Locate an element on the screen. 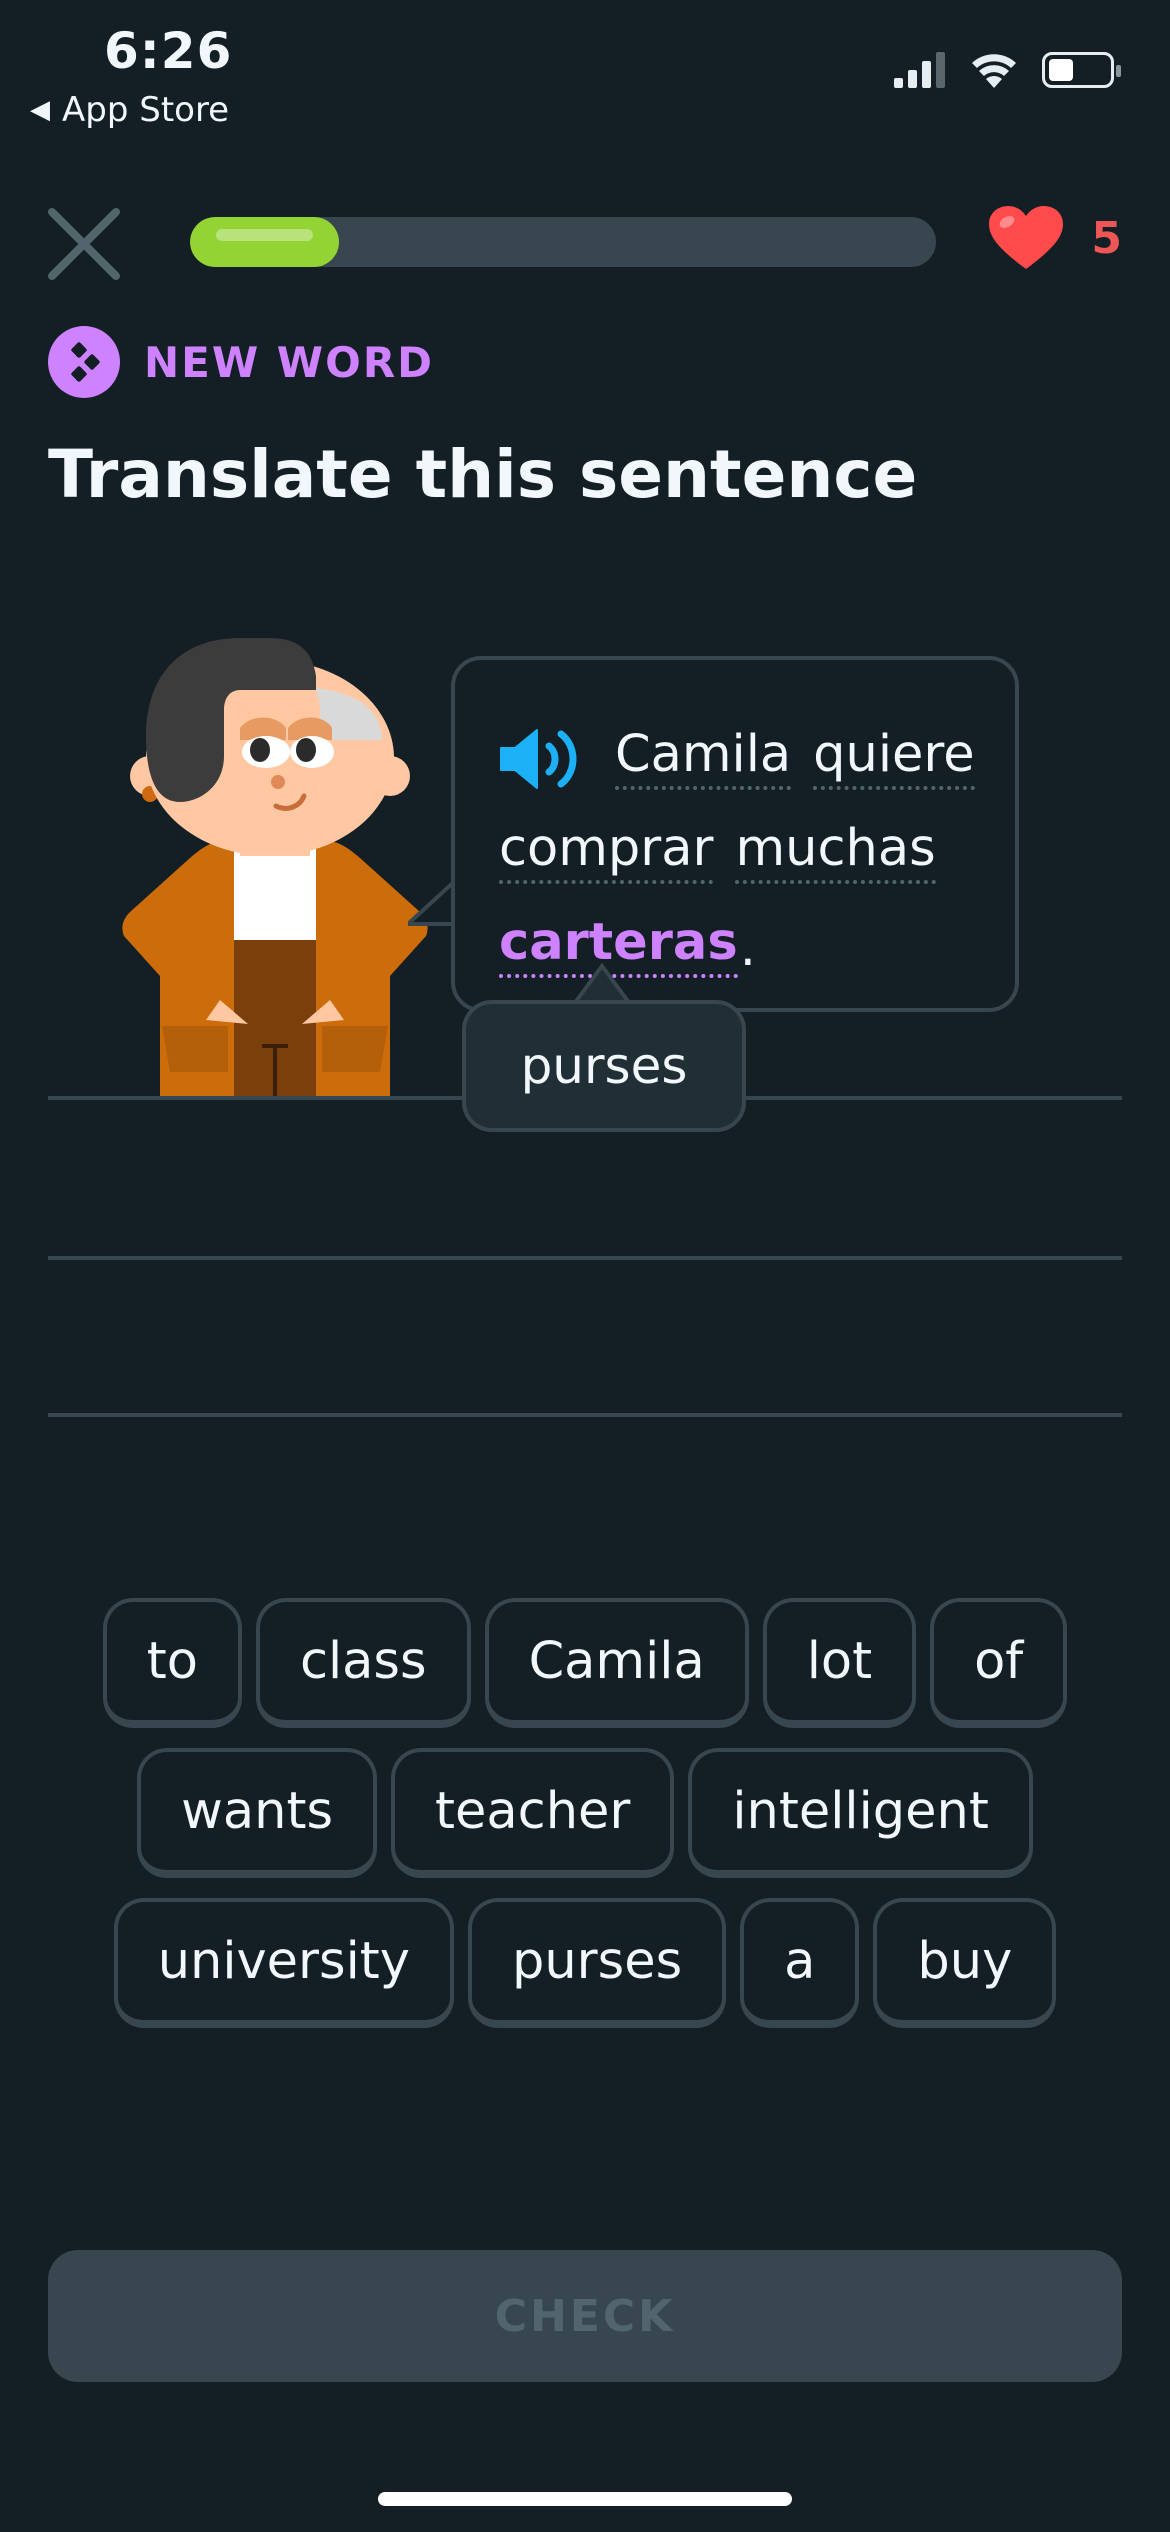  status-icons is located at coordinates (1007, 70).